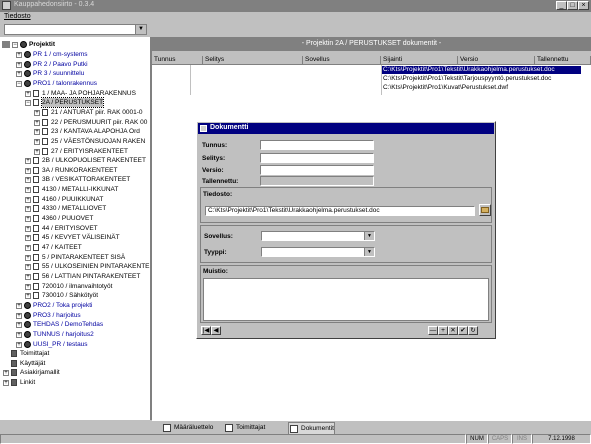  Describe the element at coordinates (215, 145) in the screenshot. I see `tunnus-label: Tunnus:` at that location.